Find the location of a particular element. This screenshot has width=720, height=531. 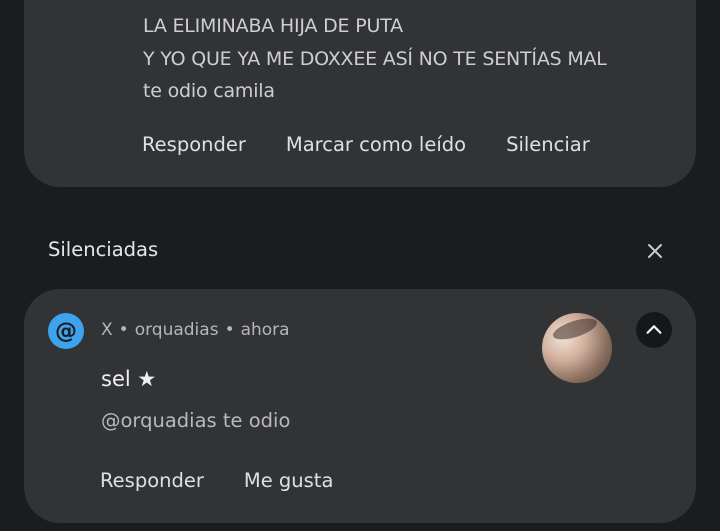

mute-button: Silenciar is located at coordinates (548, 144).